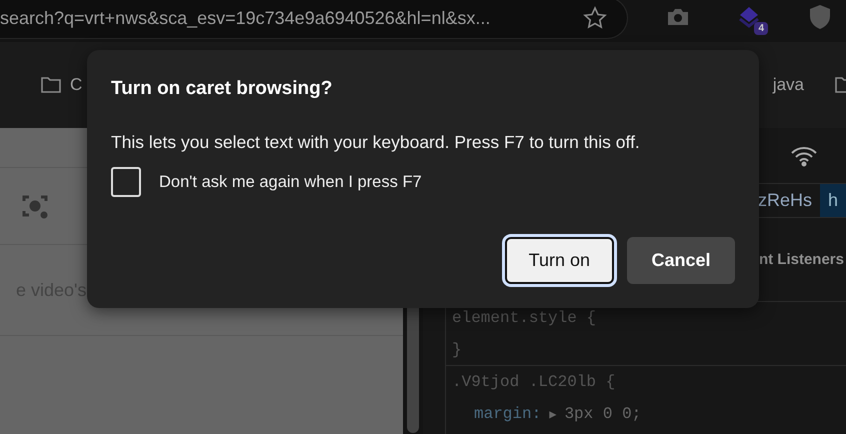 The height and width of the screenshot is (434, 846). I want to click on notification-badge: 4, so click(761, 28).